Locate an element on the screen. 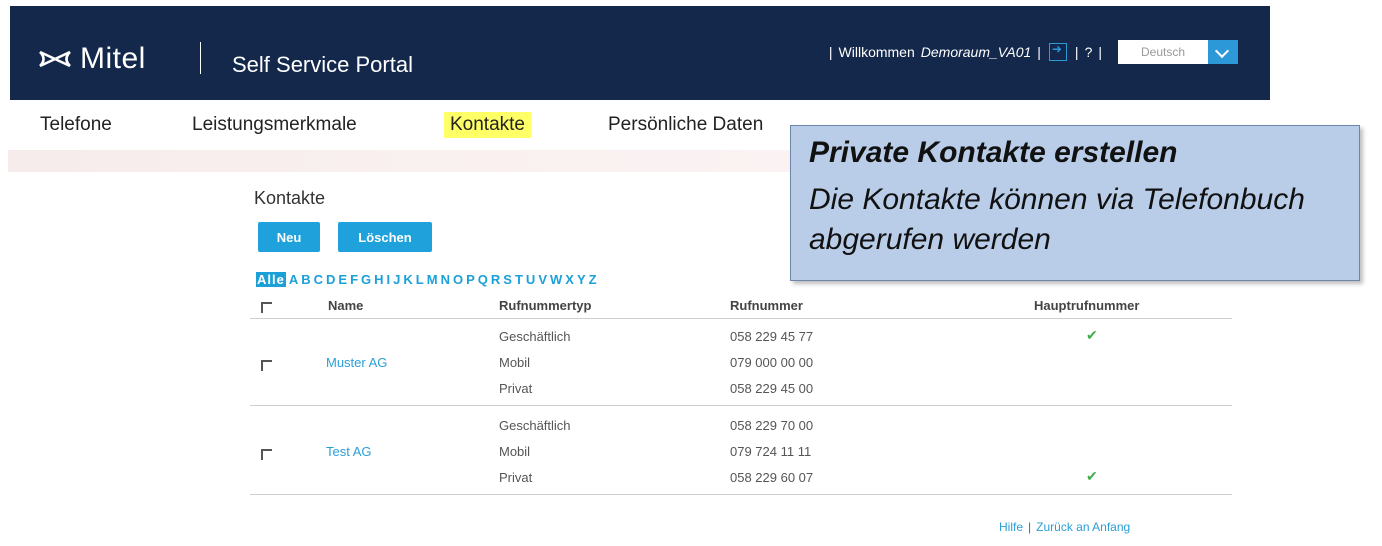 This screenshot has width=1382, height=546. column-header-type: Rufnummertyp is located at coordinates (545, 305).